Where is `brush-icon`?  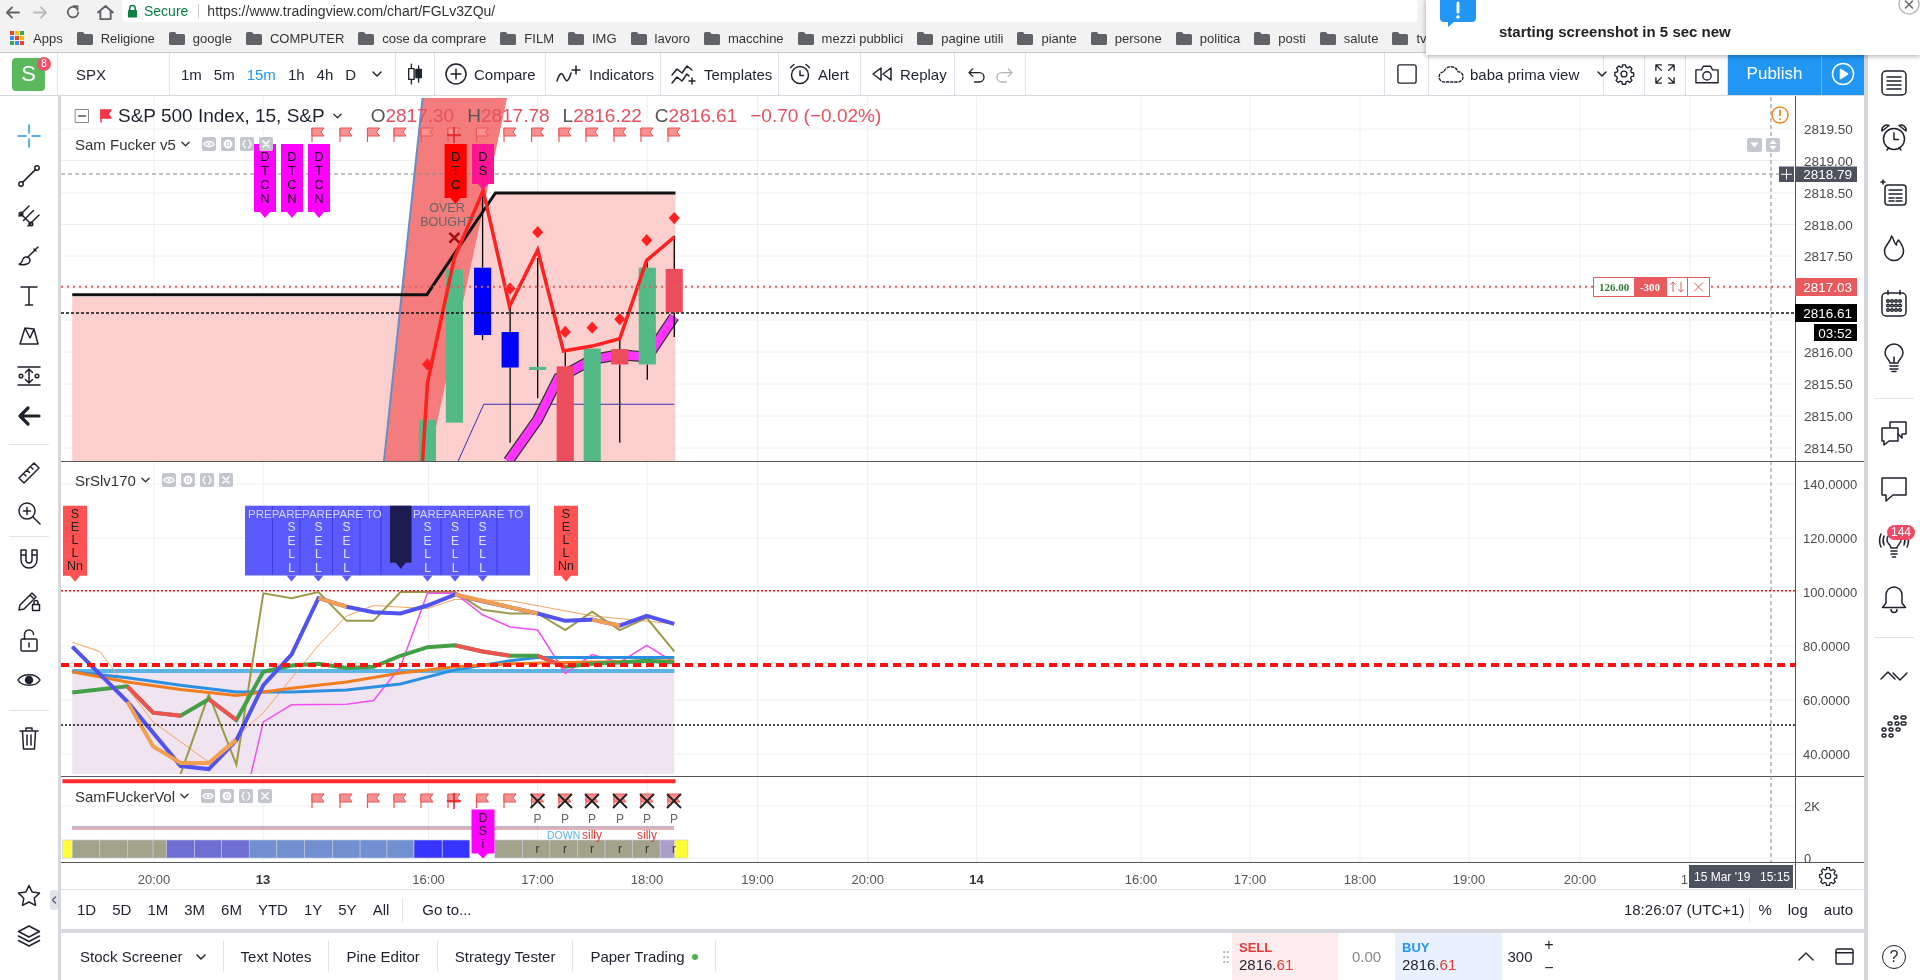 brush-icon is located at coordinates (29, 256).